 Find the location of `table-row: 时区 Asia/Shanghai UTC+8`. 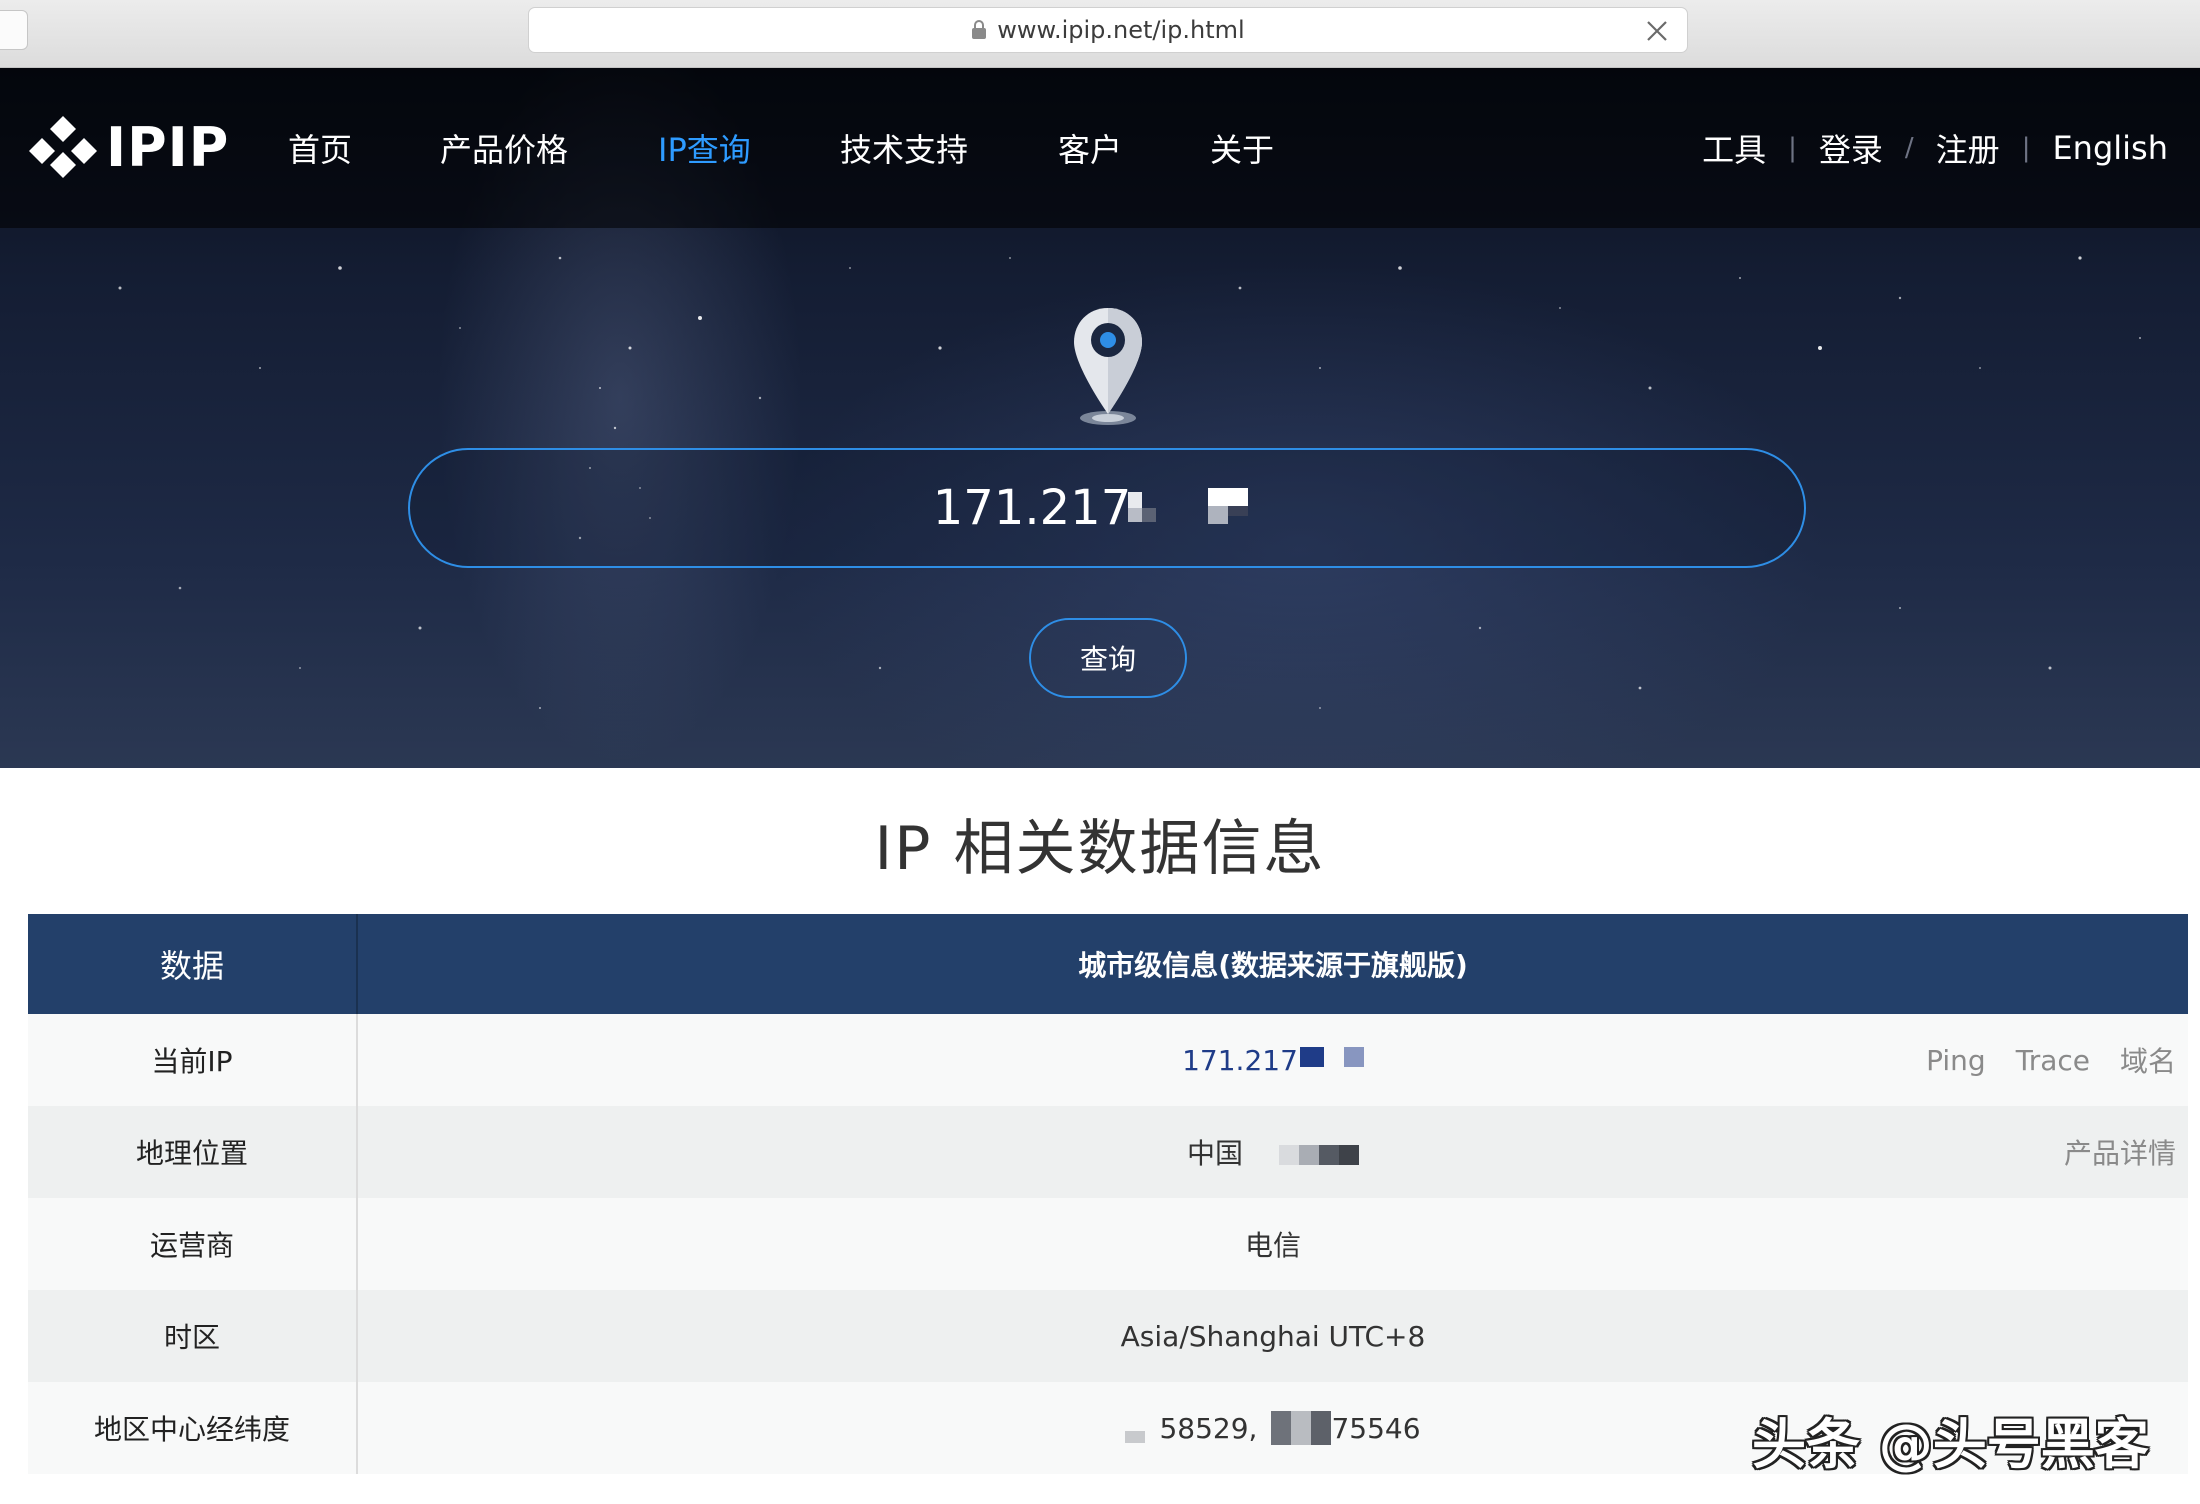

table-row: 时区 Asia/Shanghai UTC+8 is located at coordinates (1108, 1336).